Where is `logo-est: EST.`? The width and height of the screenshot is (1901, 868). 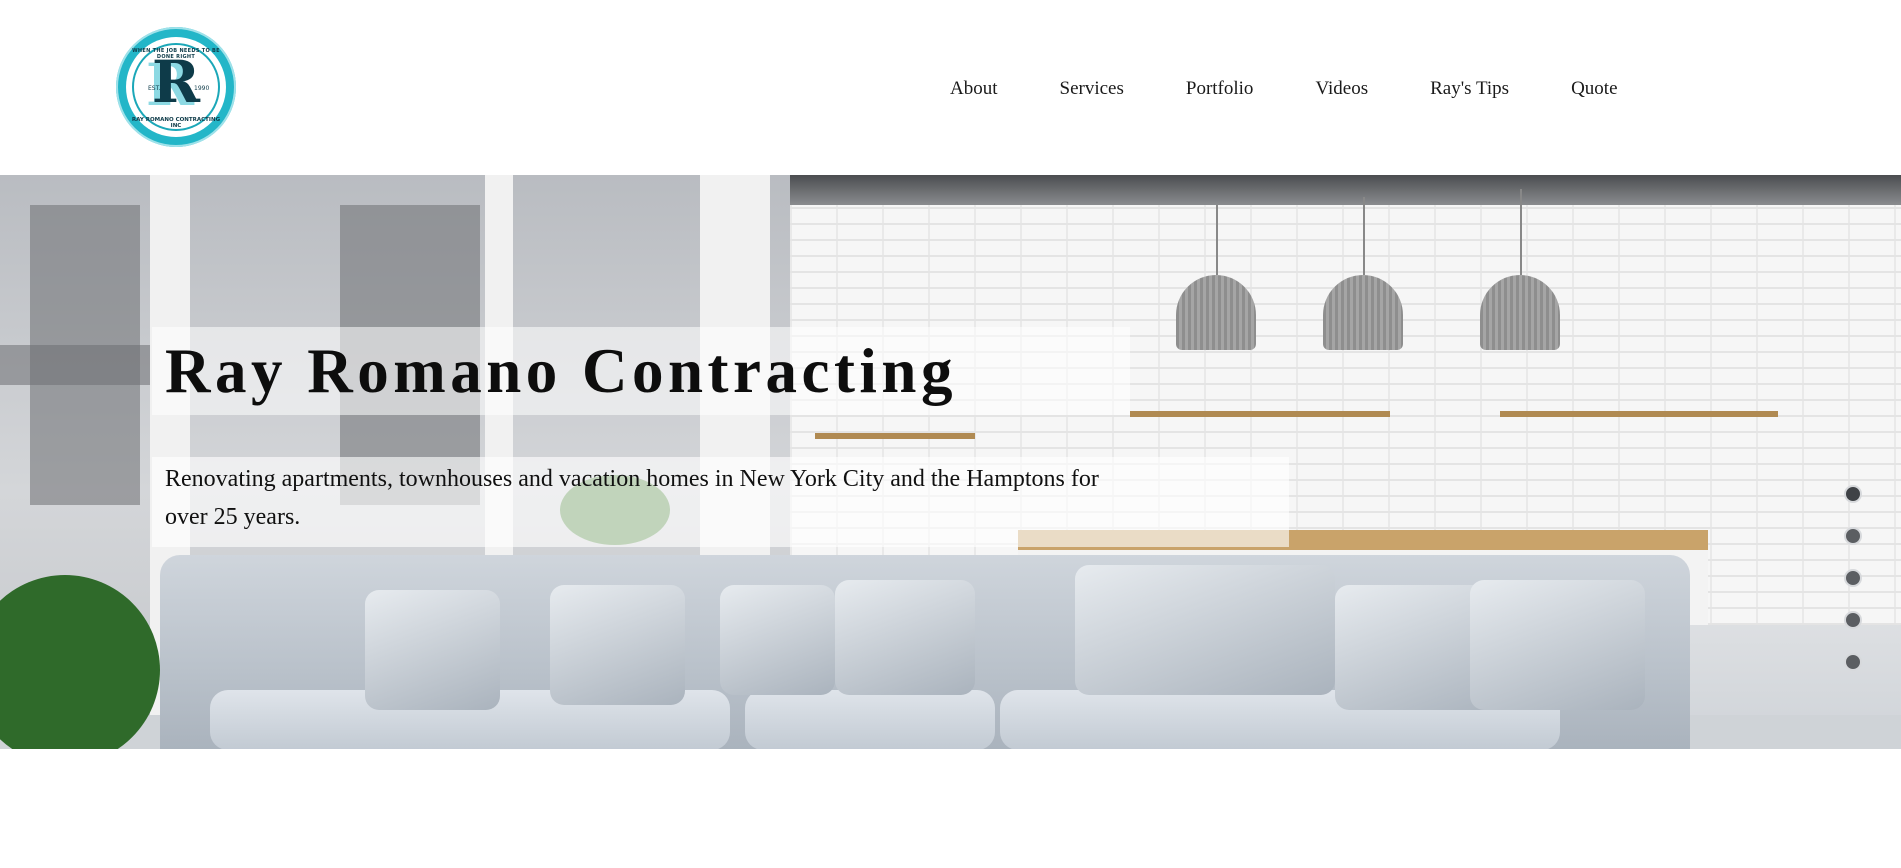
logo-est: EST. is located at coordinates (154, 88).